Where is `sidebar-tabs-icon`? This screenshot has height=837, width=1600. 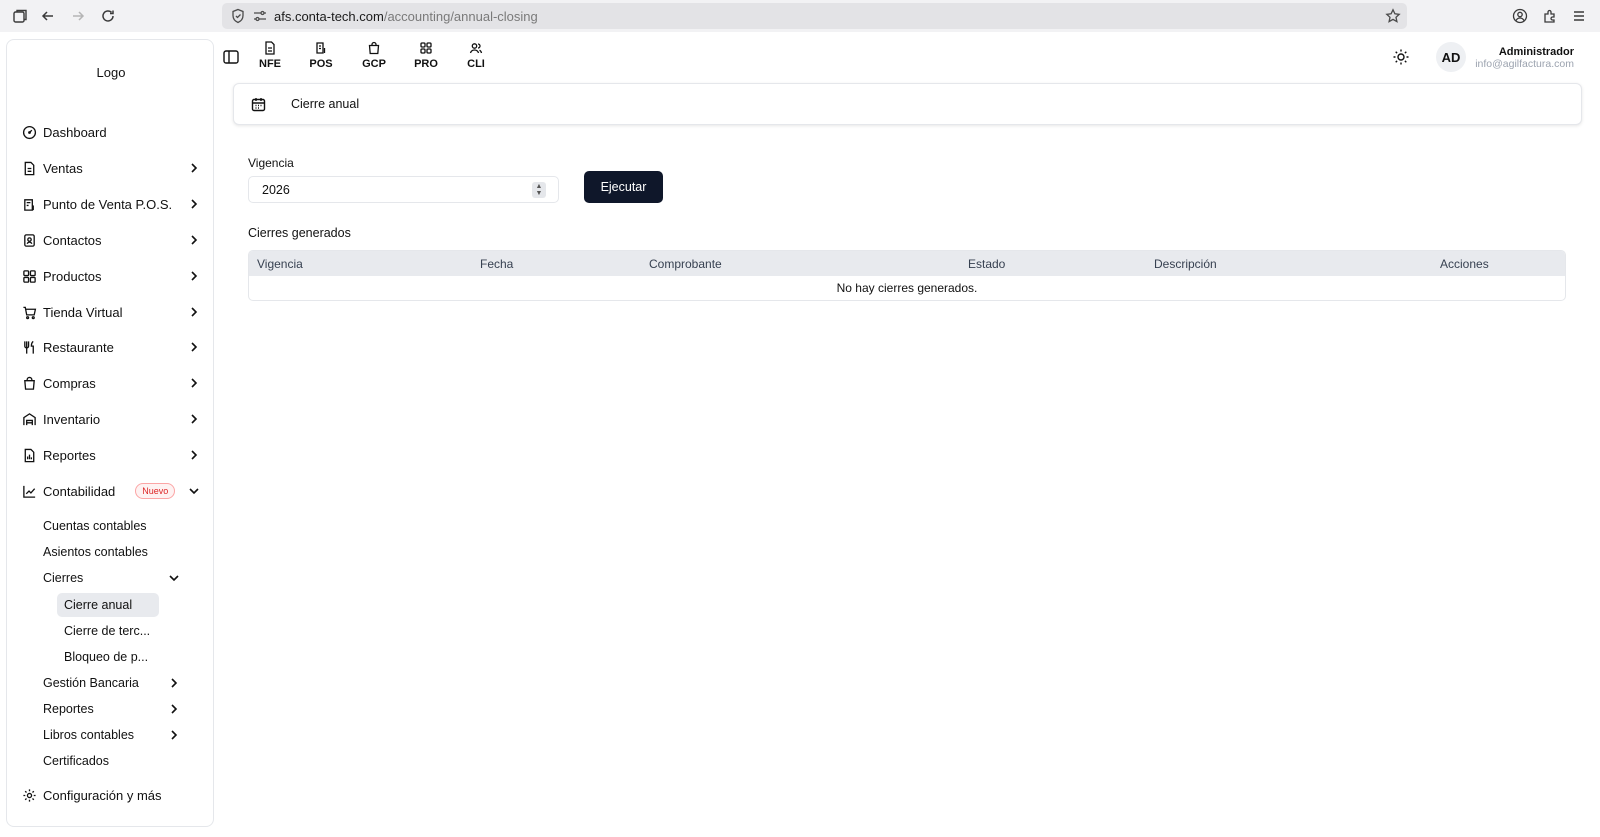 sidebar-tabs-icon is located at coordinates (20, 16).